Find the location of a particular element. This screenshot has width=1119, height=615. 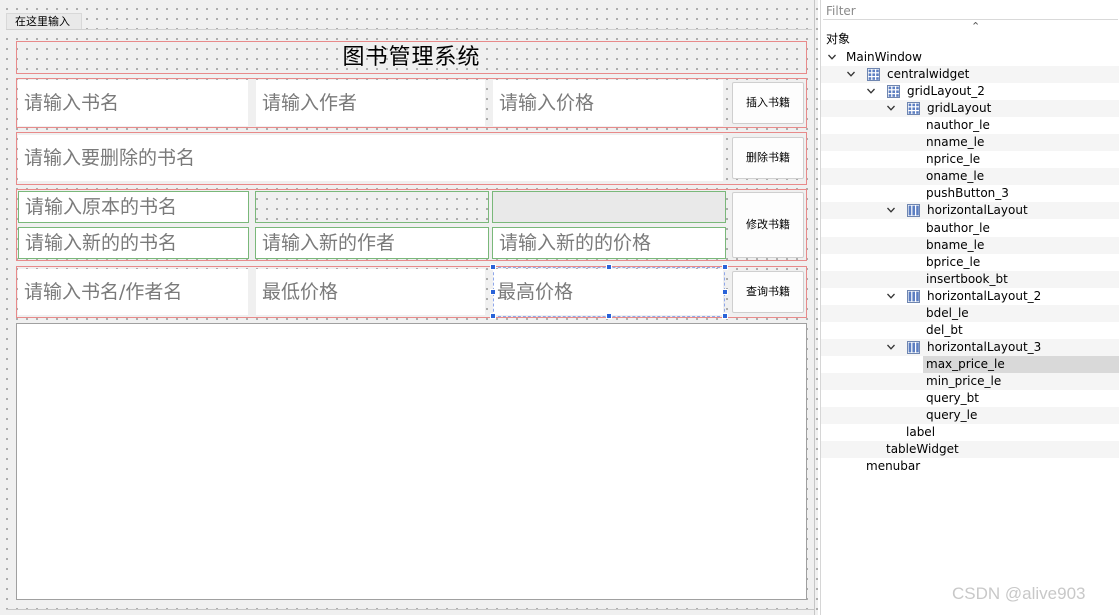

sort-indicator-icon: ⌃ is located at coordinates (975, 26).